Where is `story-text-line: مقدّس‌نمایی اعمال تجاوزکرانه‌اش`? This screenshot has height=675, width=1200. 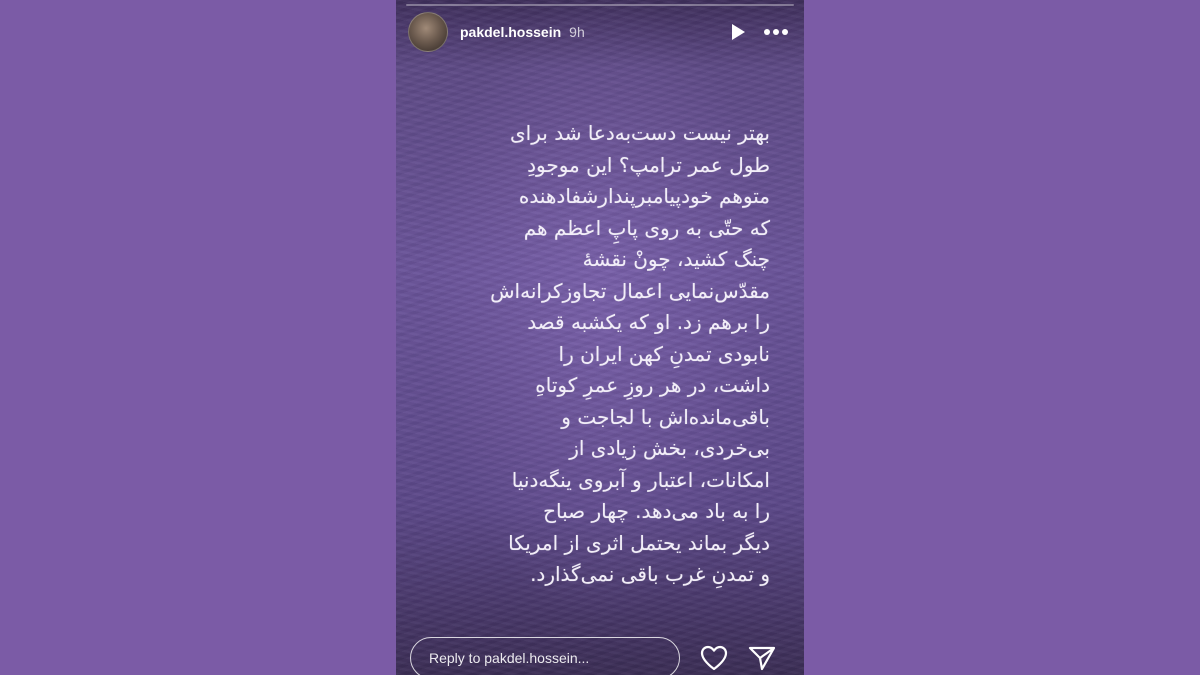 story-text-line: مقدّس‌نمایی اعمال تجاوزکرانه‌اش is located at coordinates (630, 290).